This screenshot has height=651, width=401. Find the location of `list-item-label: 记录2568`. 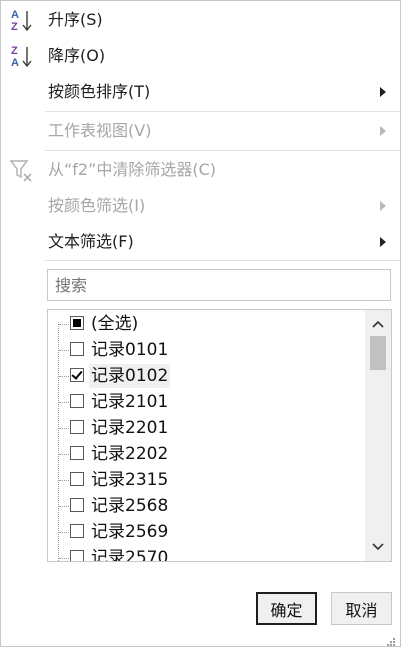

list-item-label: 记录2568 is located at coordinates (130, 506).